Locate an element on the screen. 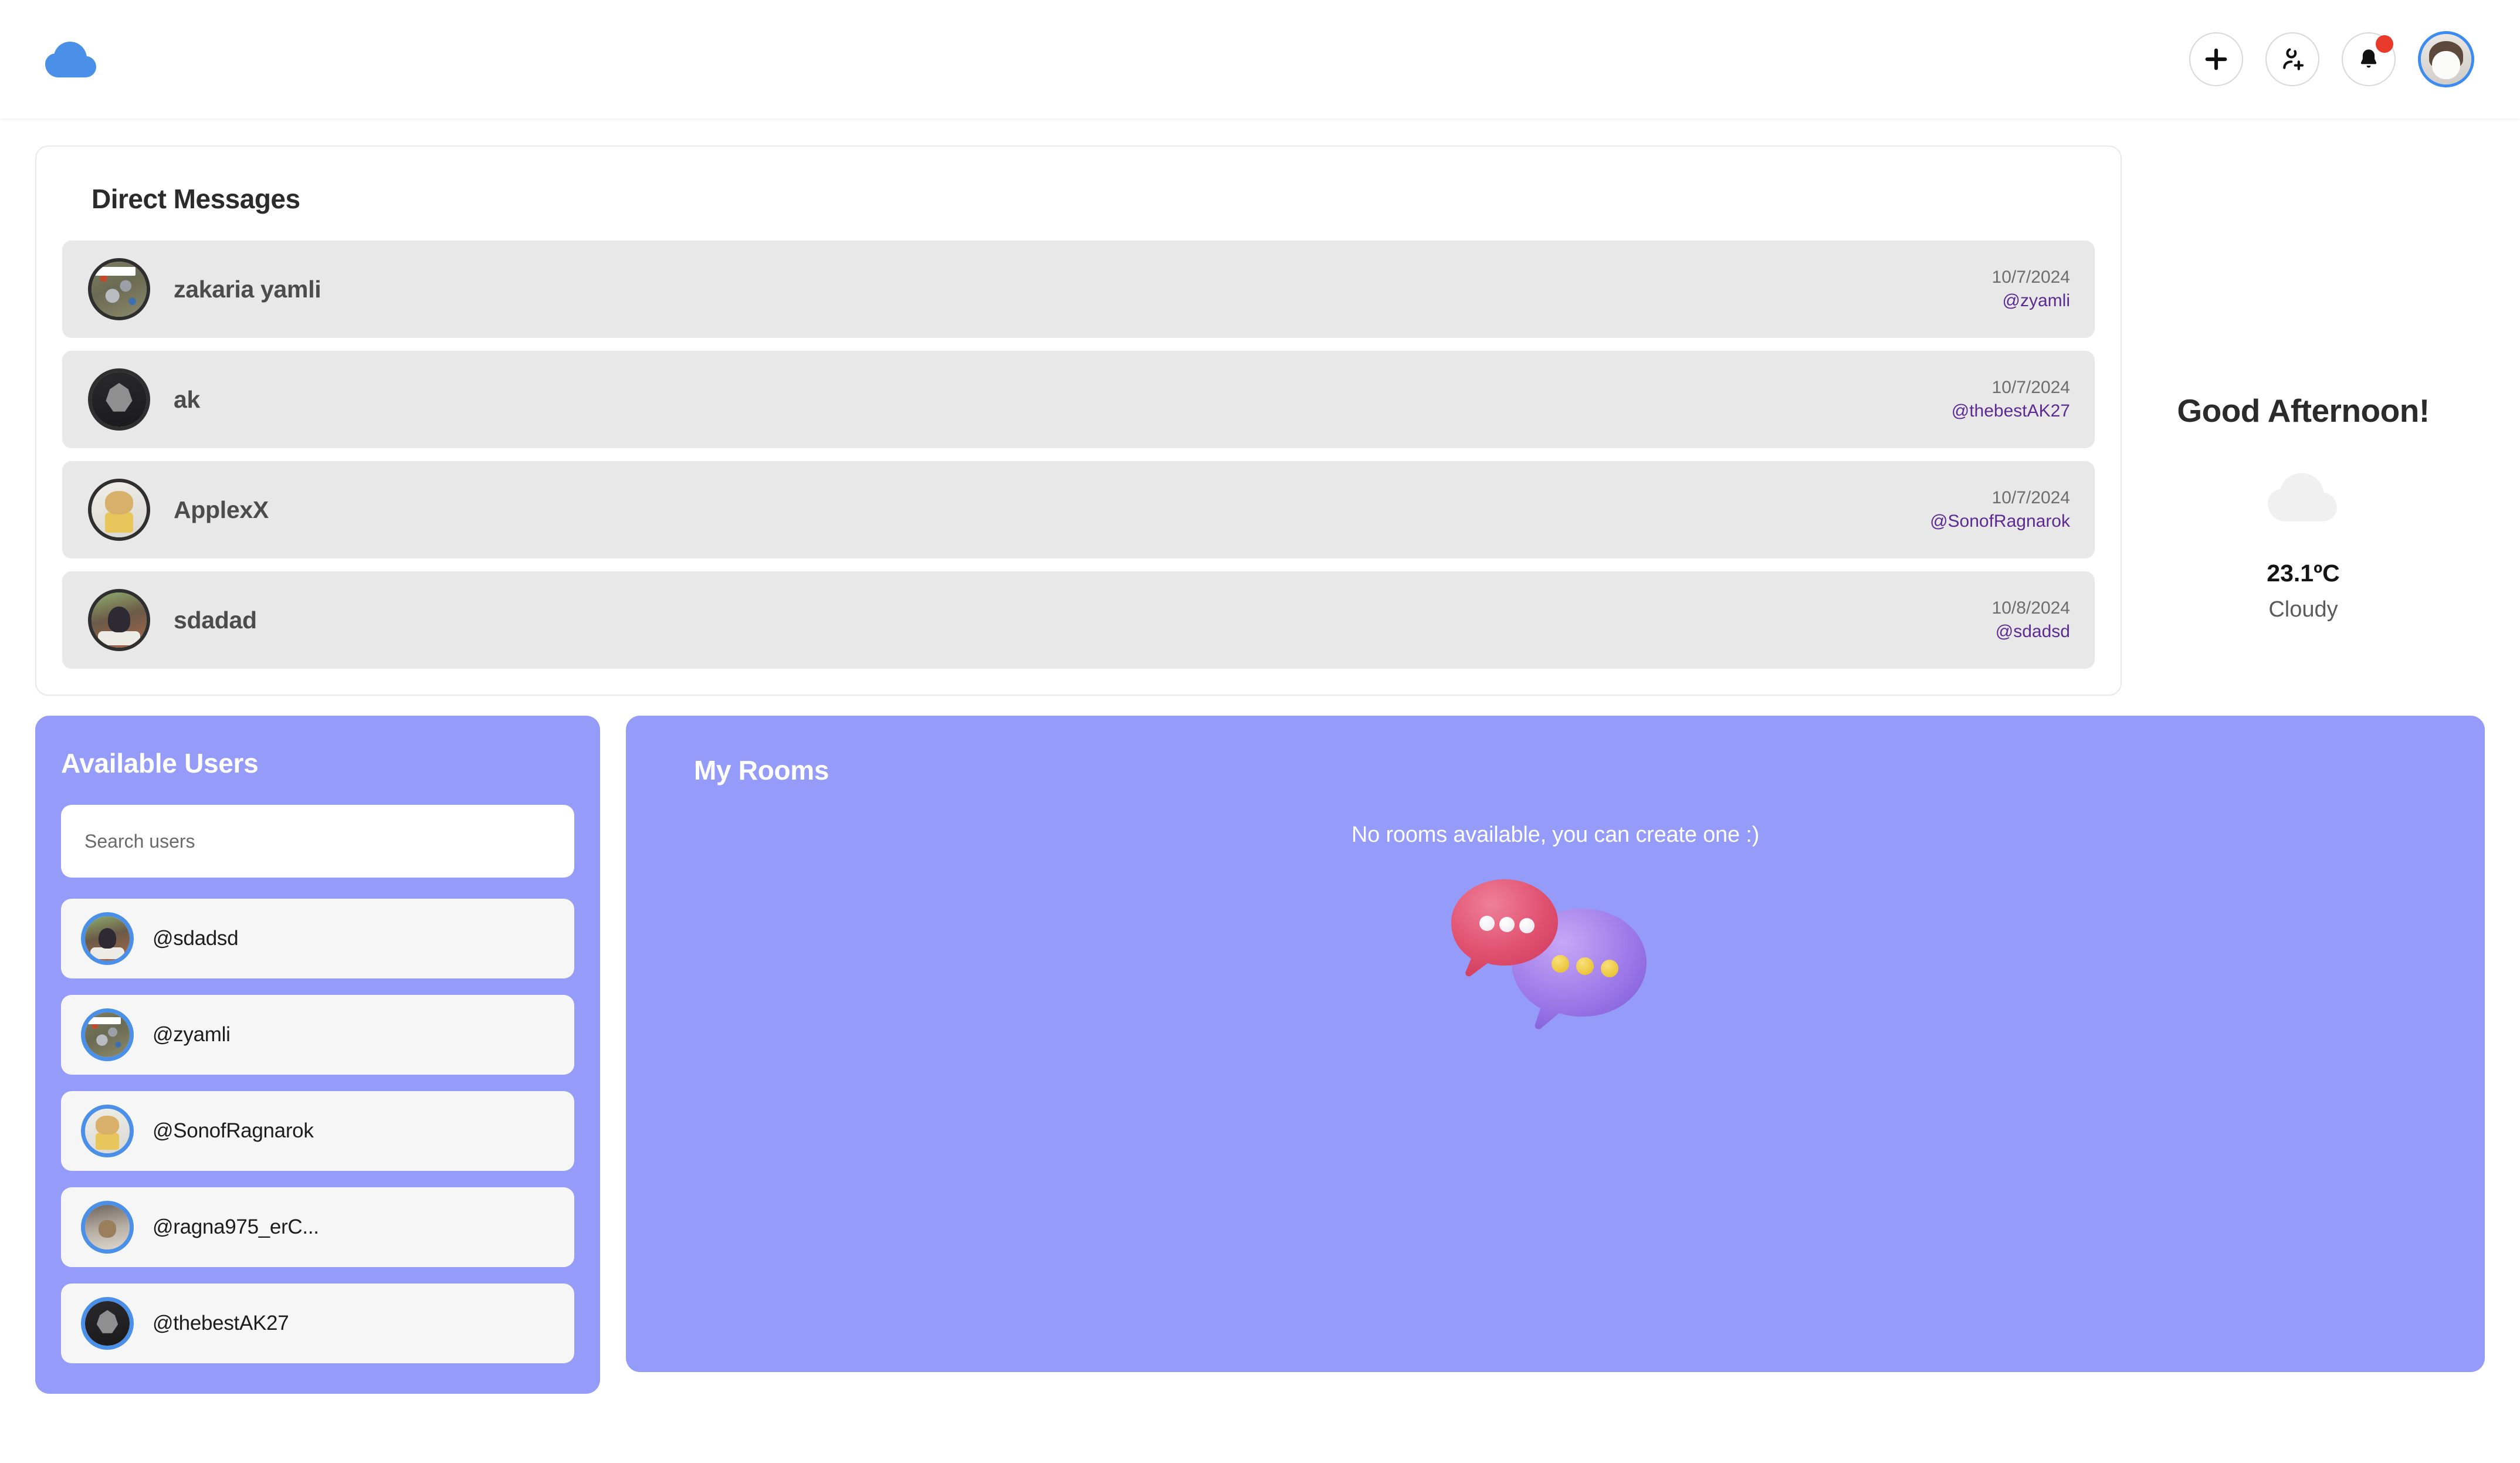 This screenshot has height=1463, width=2520. list-item: @SonofRagnarok is located at coordinates (317, 1131).